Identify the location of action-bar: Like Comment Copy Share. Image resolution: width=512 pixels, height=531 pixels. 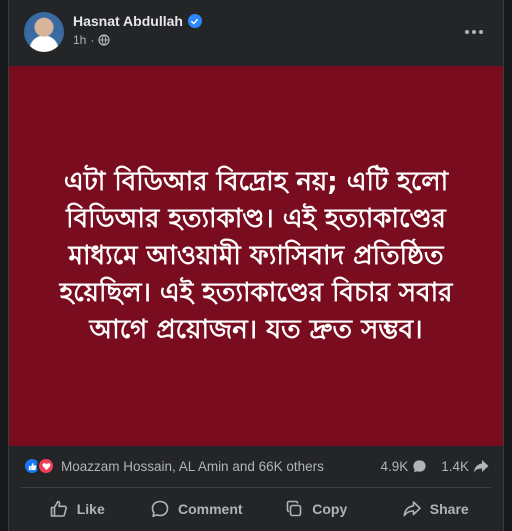
(256, 509).